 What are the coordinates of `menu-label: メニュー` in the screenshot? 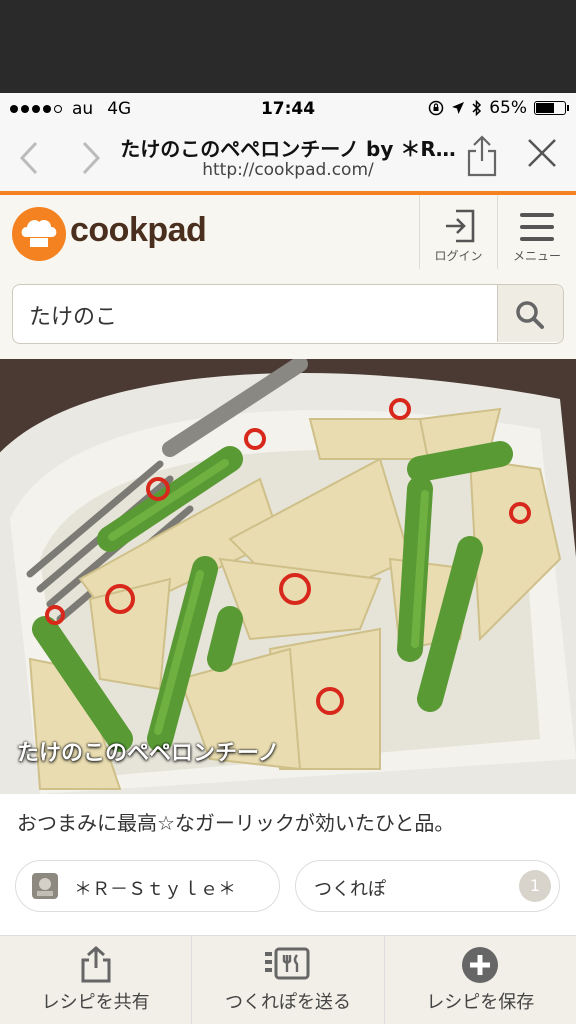 It's located at (536, 256).